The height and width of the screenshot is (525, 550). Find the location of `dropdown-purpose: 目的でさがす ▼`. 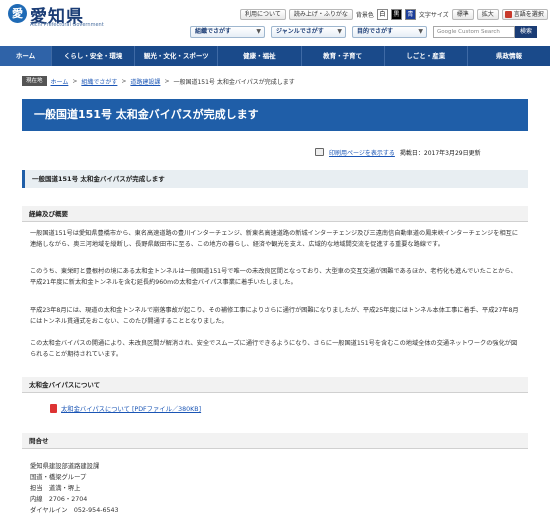

dropdown-purpose: 目的でさがす ▼ is located at coordinates (389, 32).